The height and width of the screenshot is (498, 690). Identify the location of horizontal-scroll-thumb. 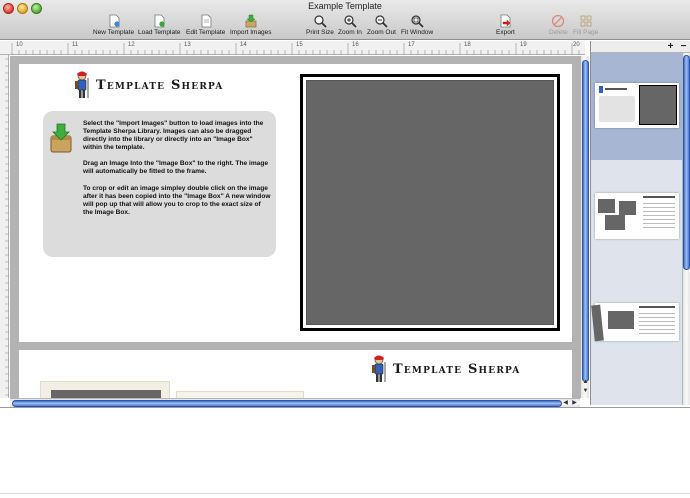
(287, 403).